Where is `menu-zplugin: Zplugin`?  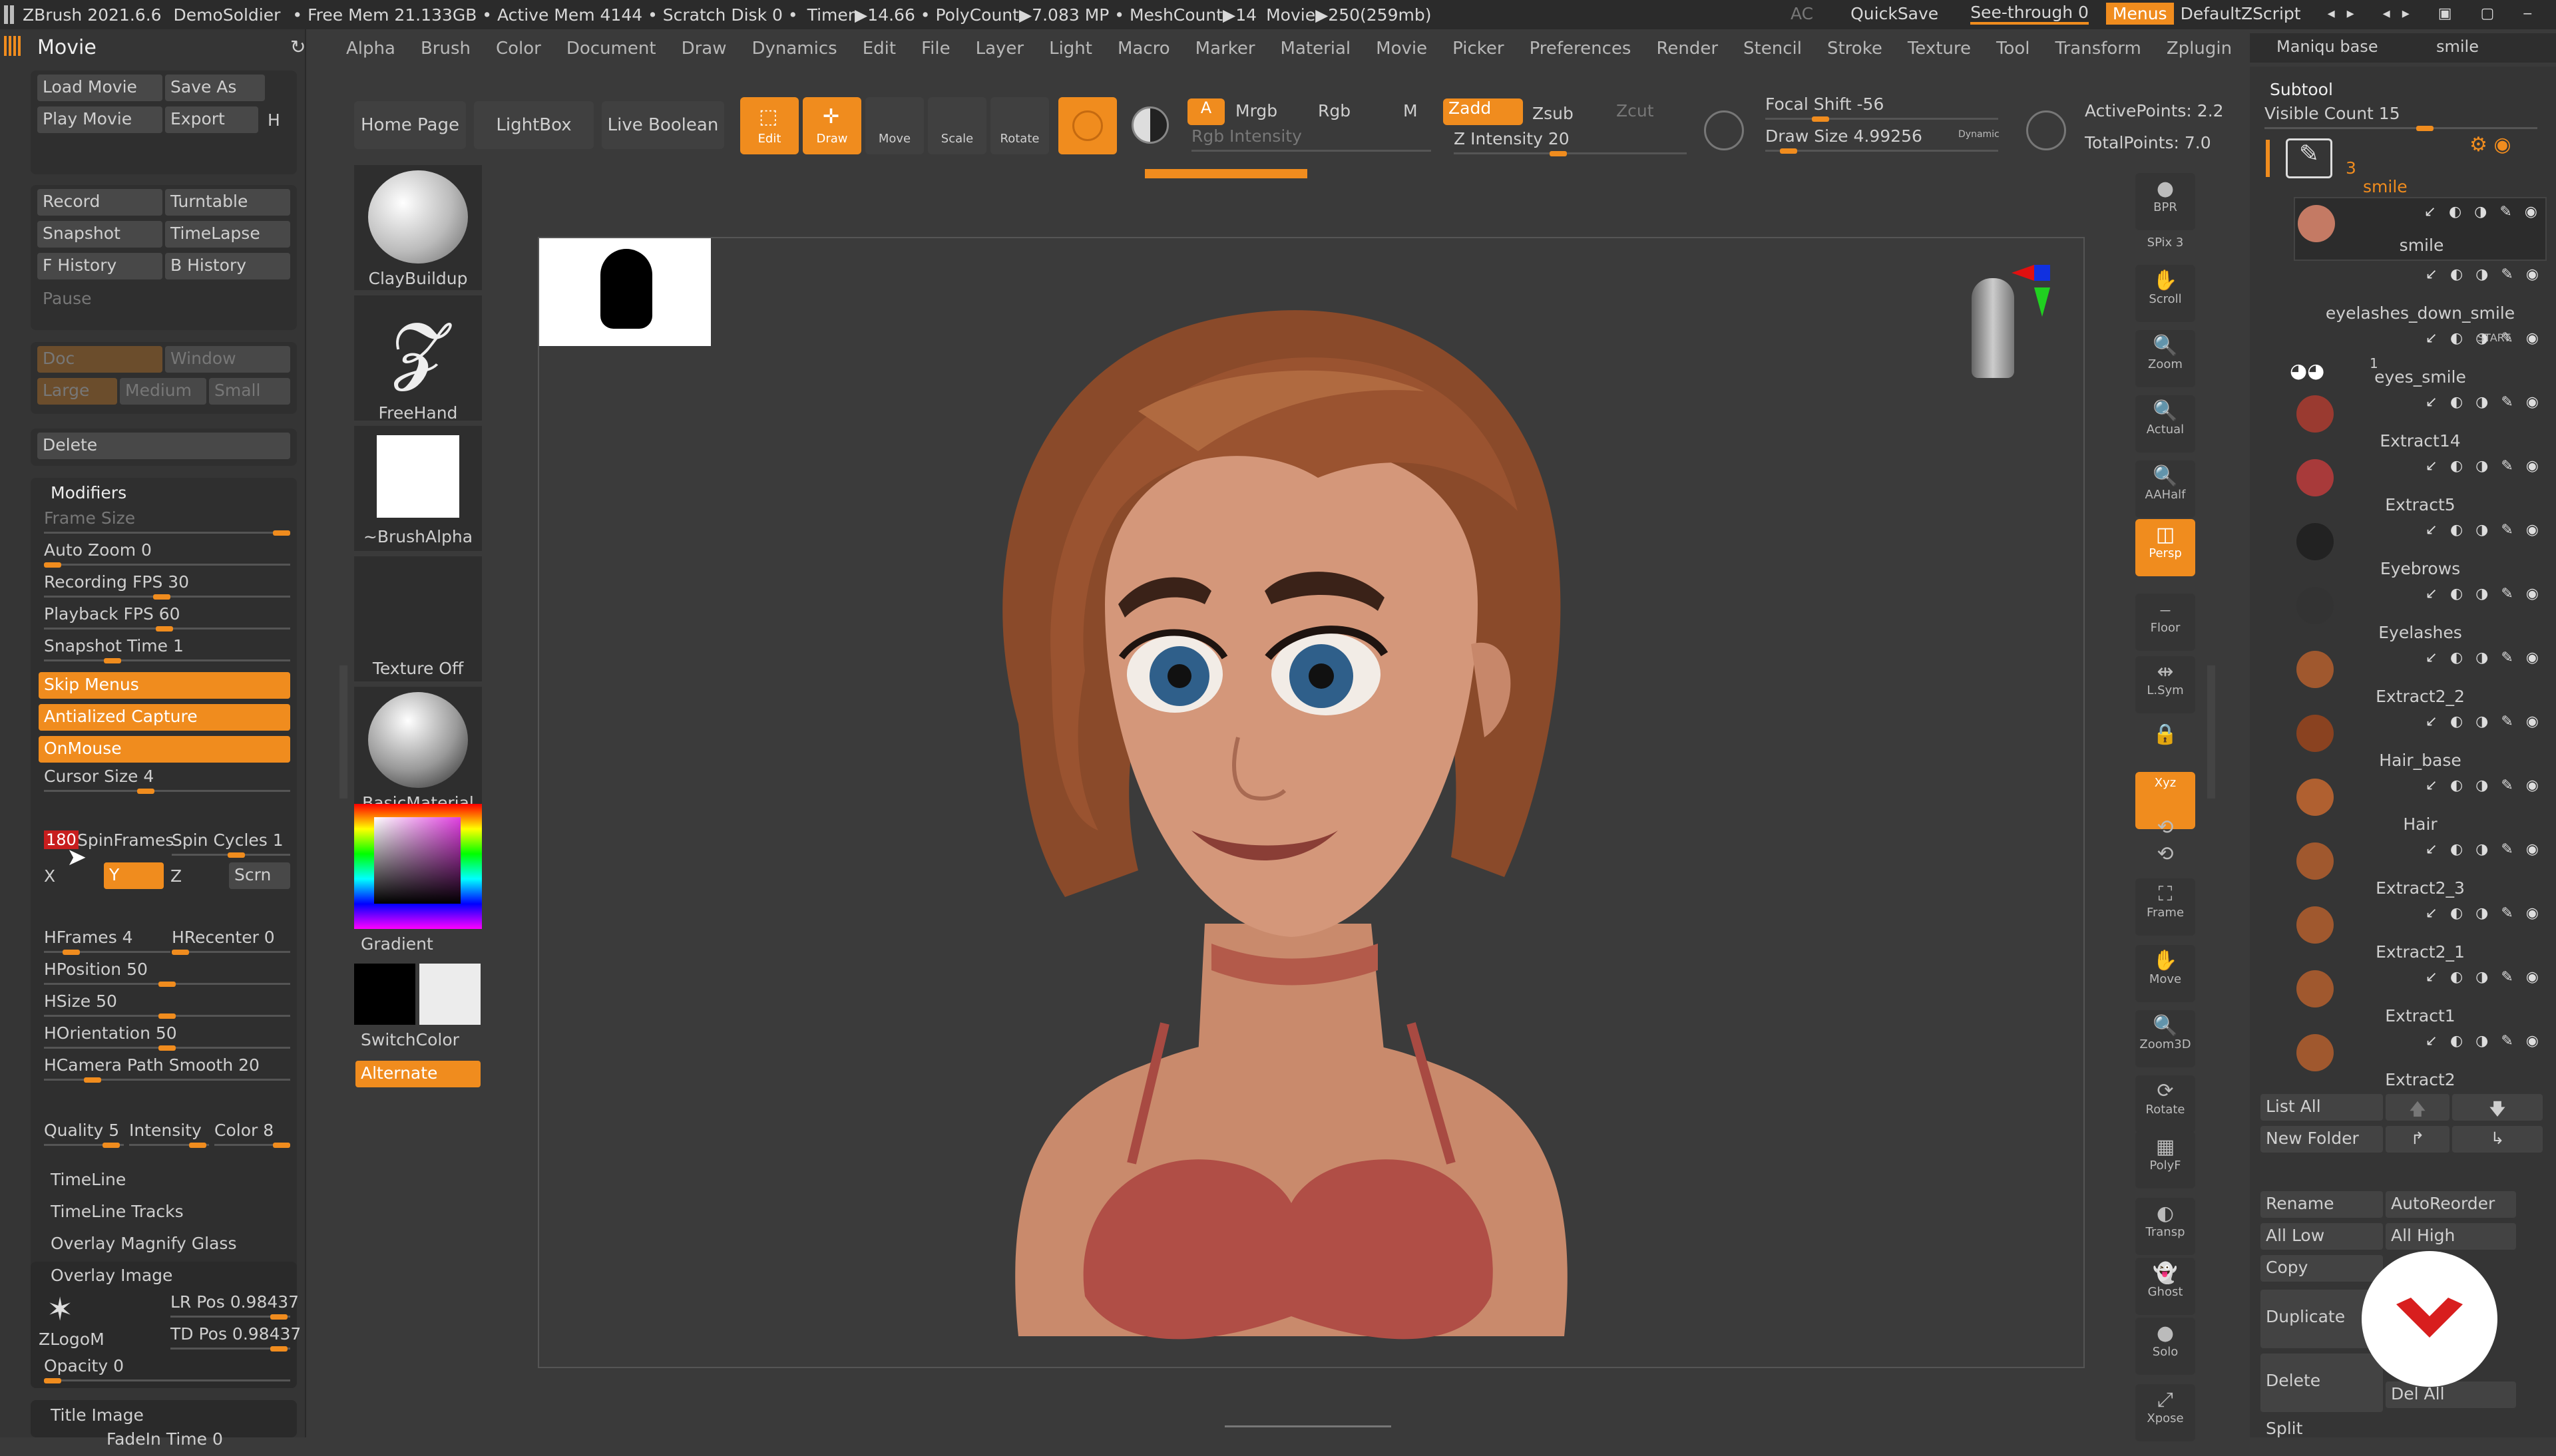
menu-zplugin: Zplugin is located at coordinates (2199, 49).